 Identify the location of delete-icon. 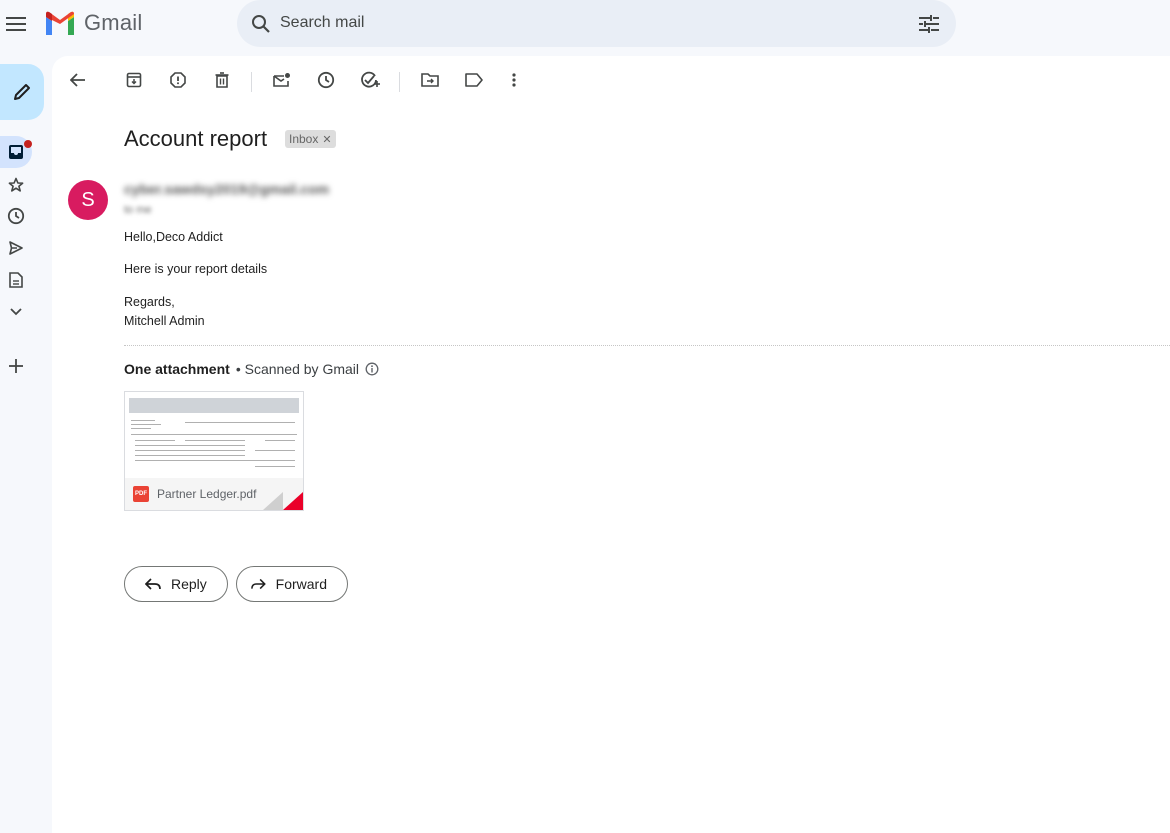
(222, 80).